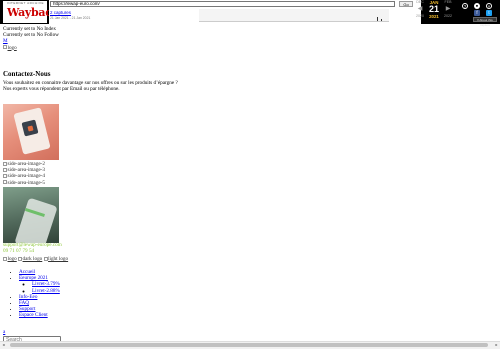  I want to click on twitter-icon: t, so click(489, 13).